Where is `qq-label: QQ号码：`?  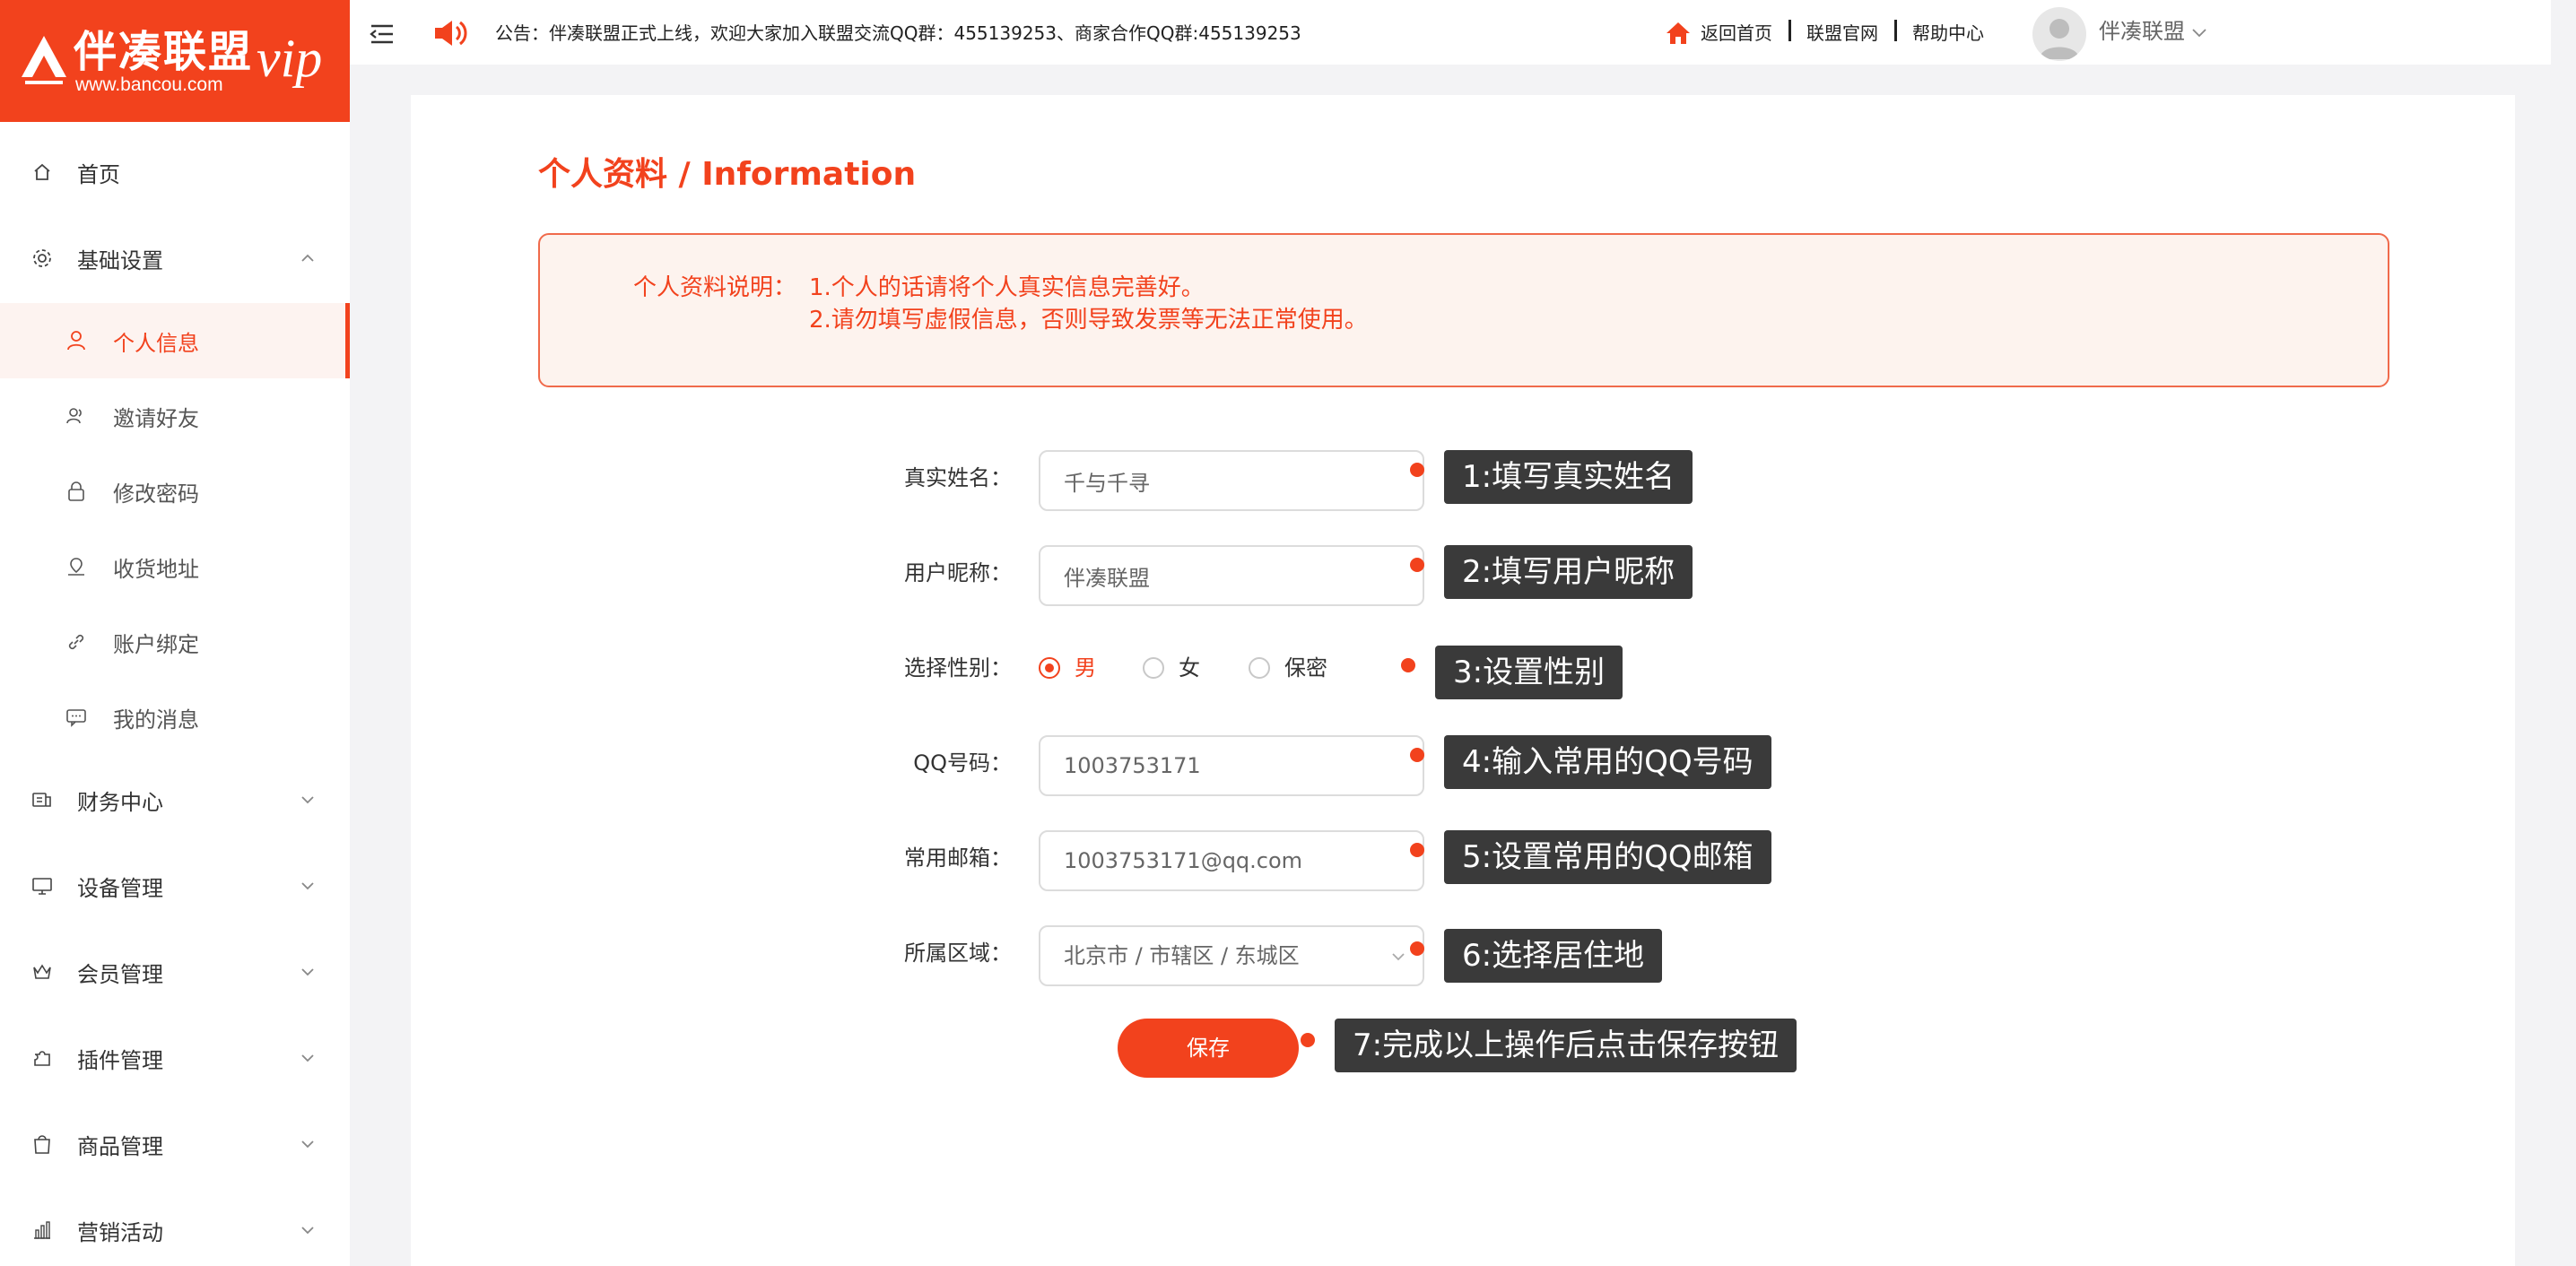 qq-label: QQ号码： is located at coordinates (962, 763).